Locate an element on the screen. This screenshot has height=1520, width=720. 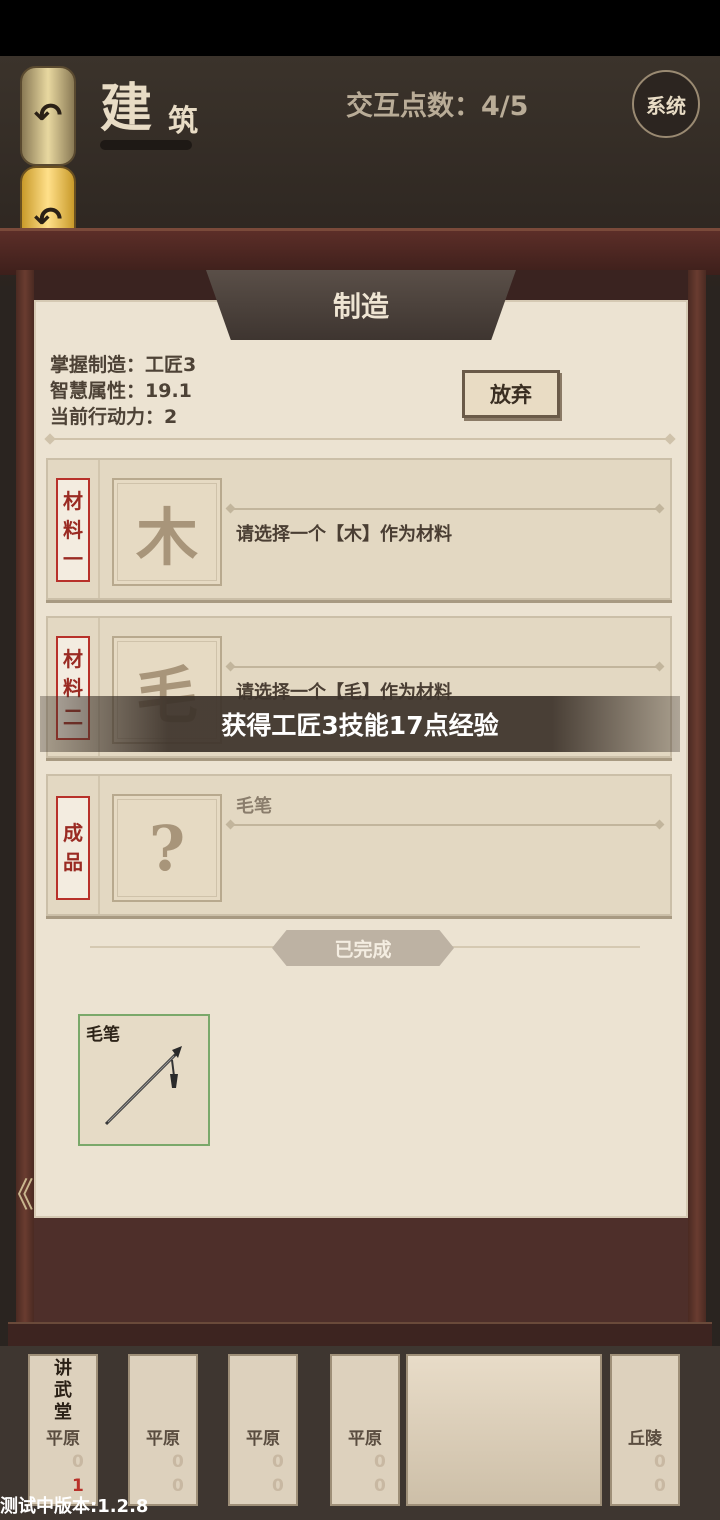
give-up-button: 放弃 is located at coordinates (511, 394).